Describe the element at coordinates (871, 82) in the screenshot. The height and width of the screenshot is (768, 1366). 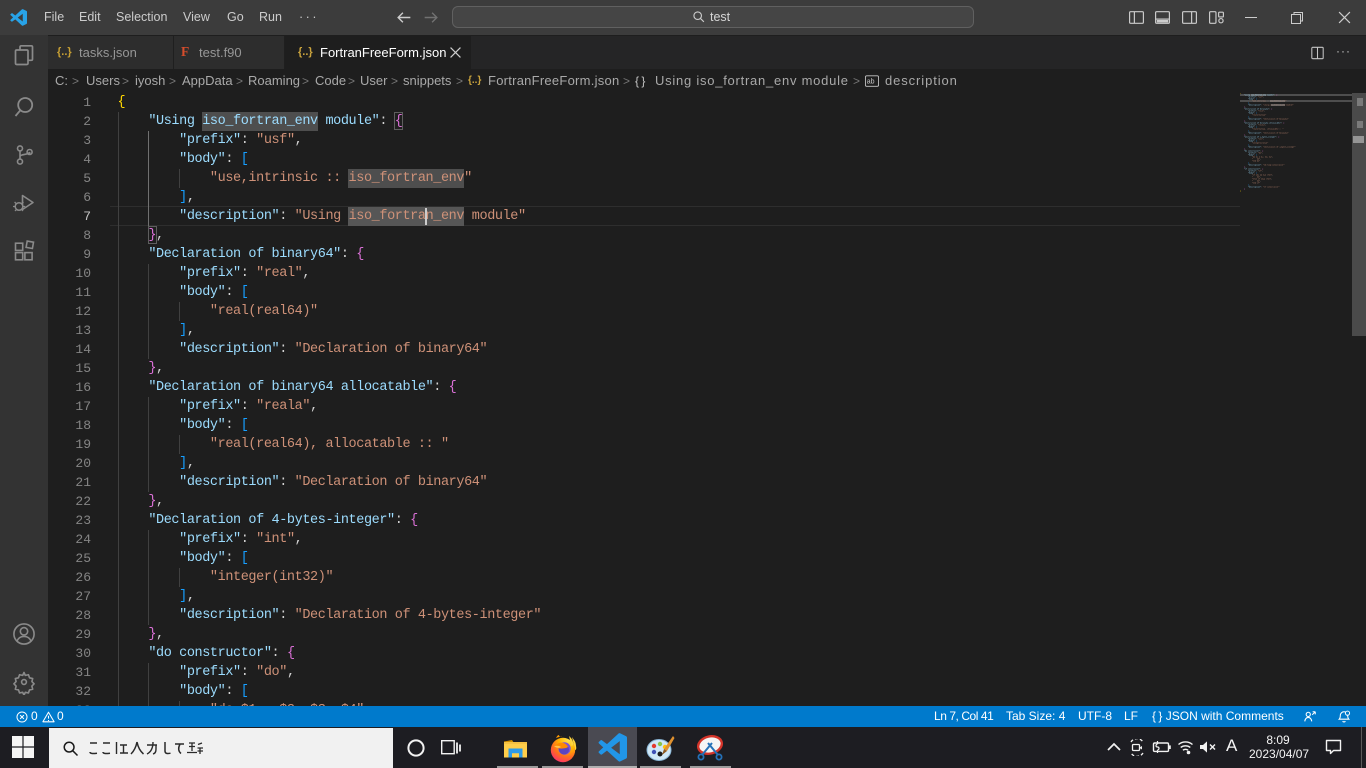
I see `svg-text: ab` at that location.